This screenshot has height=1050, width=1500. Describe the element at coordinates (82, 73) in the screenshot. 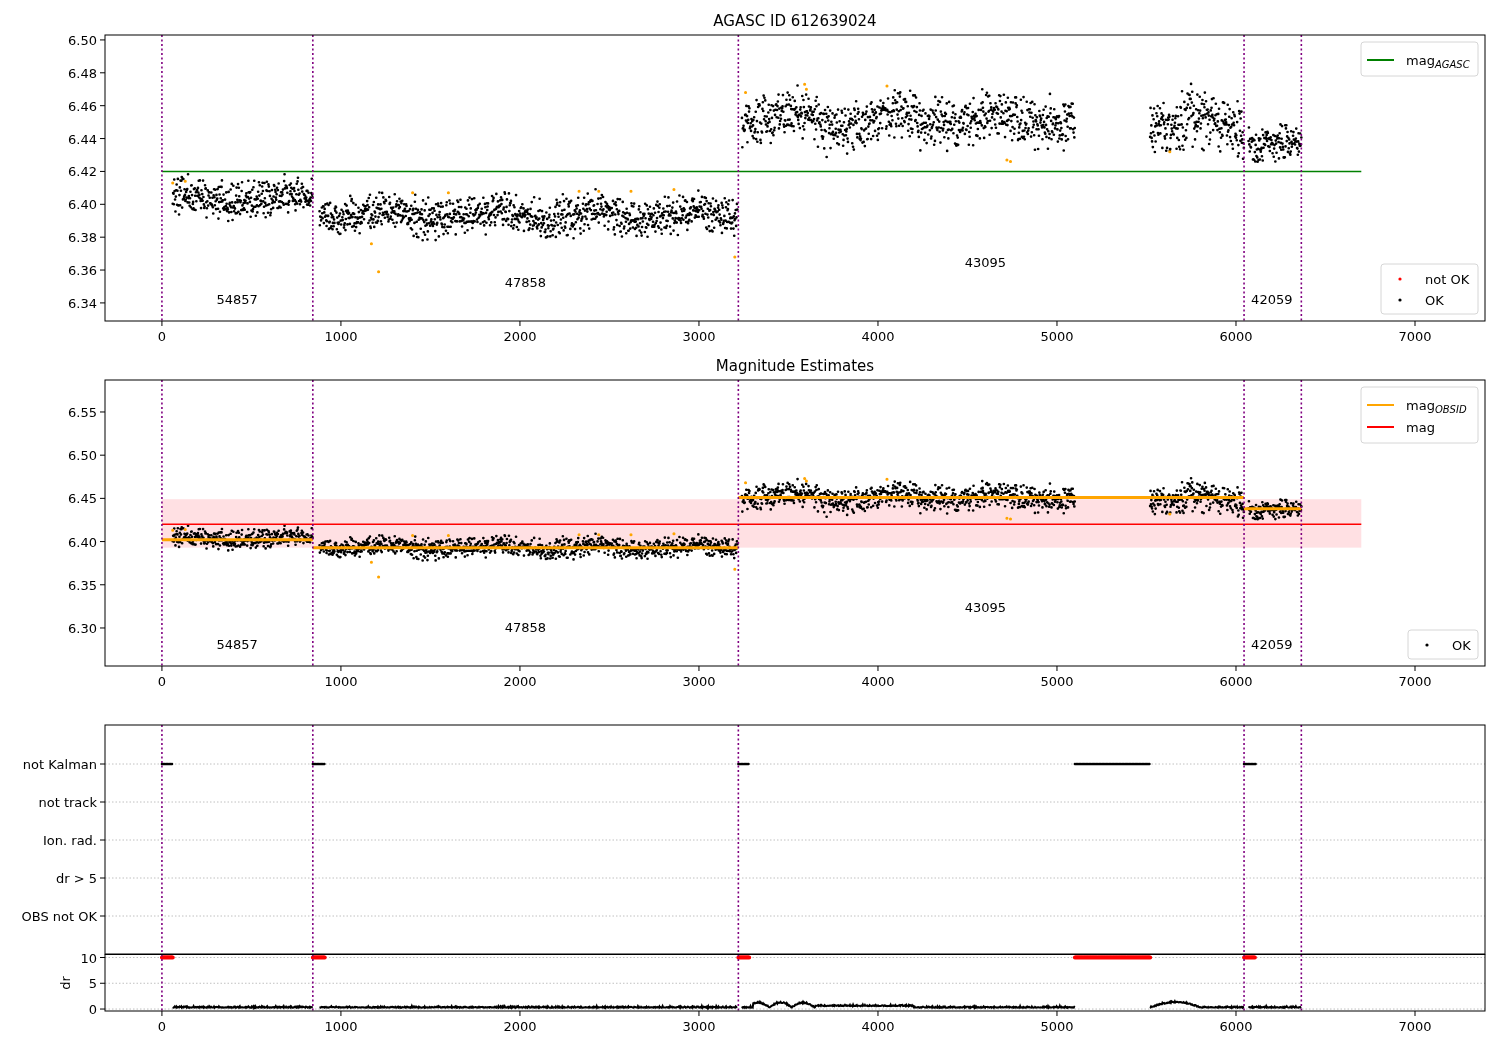

I see `y-tick-label: 6.48` at that location.